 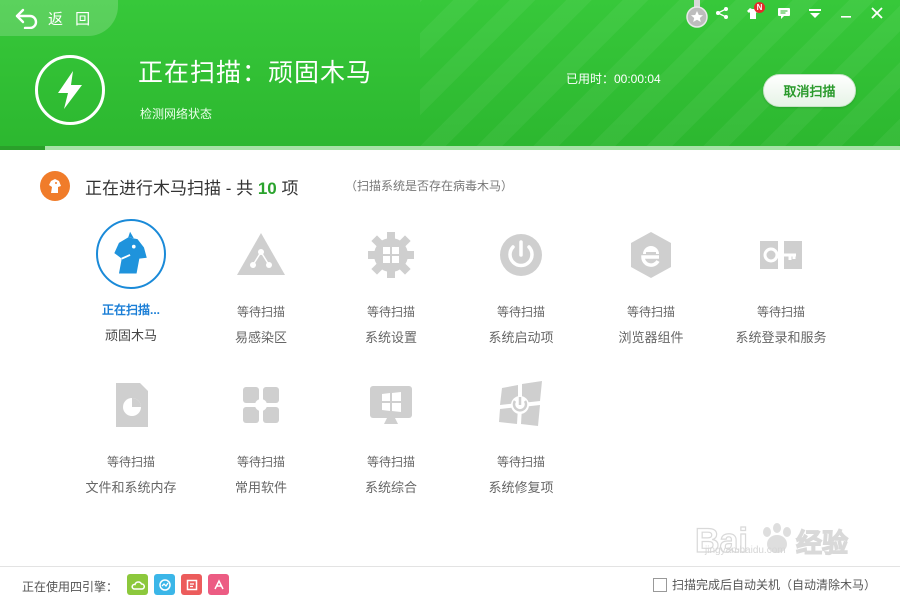 What do you see at coordinates (178, 584) in the screenshot?
I see `engine-list` at bounding box center [178, 584].